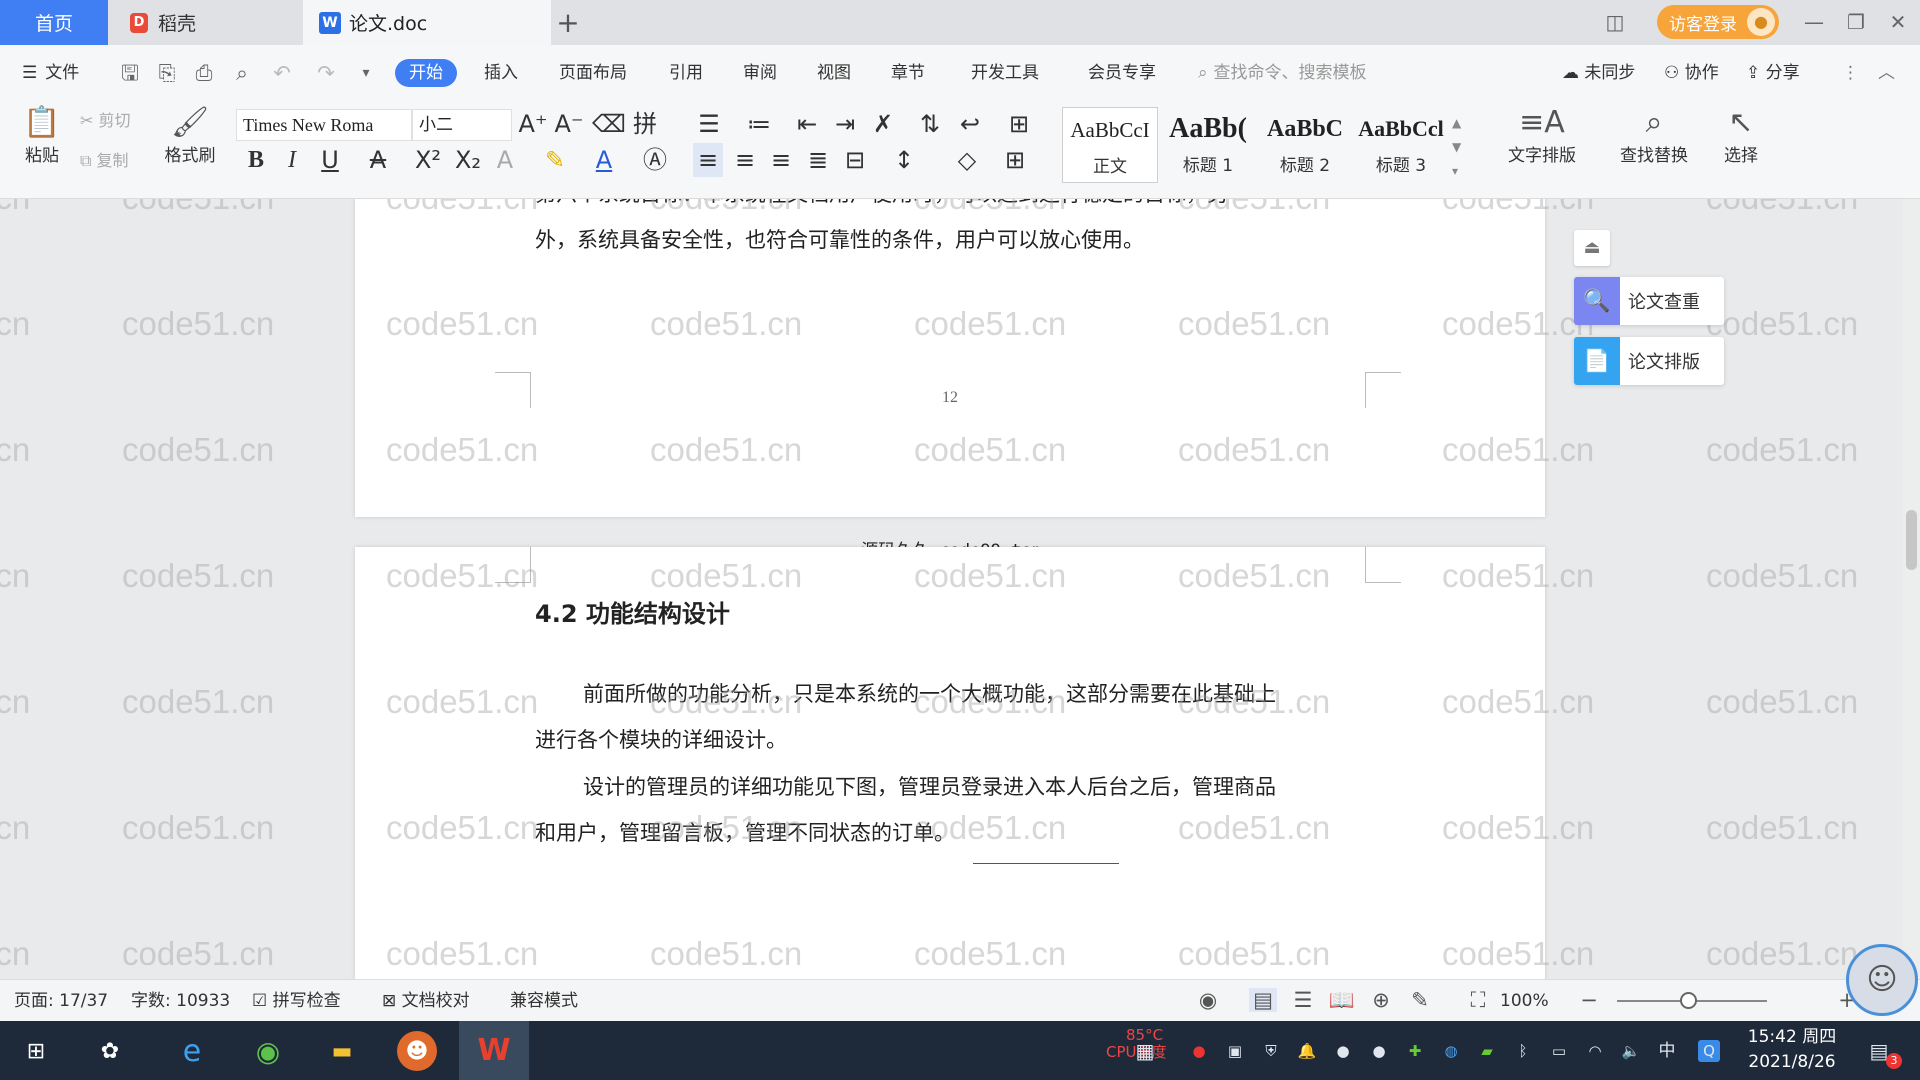 Image resolution: width=1920 pixels, height=1080 pixels. I want to click on align-left-icon: ≡, so click(708, 160).